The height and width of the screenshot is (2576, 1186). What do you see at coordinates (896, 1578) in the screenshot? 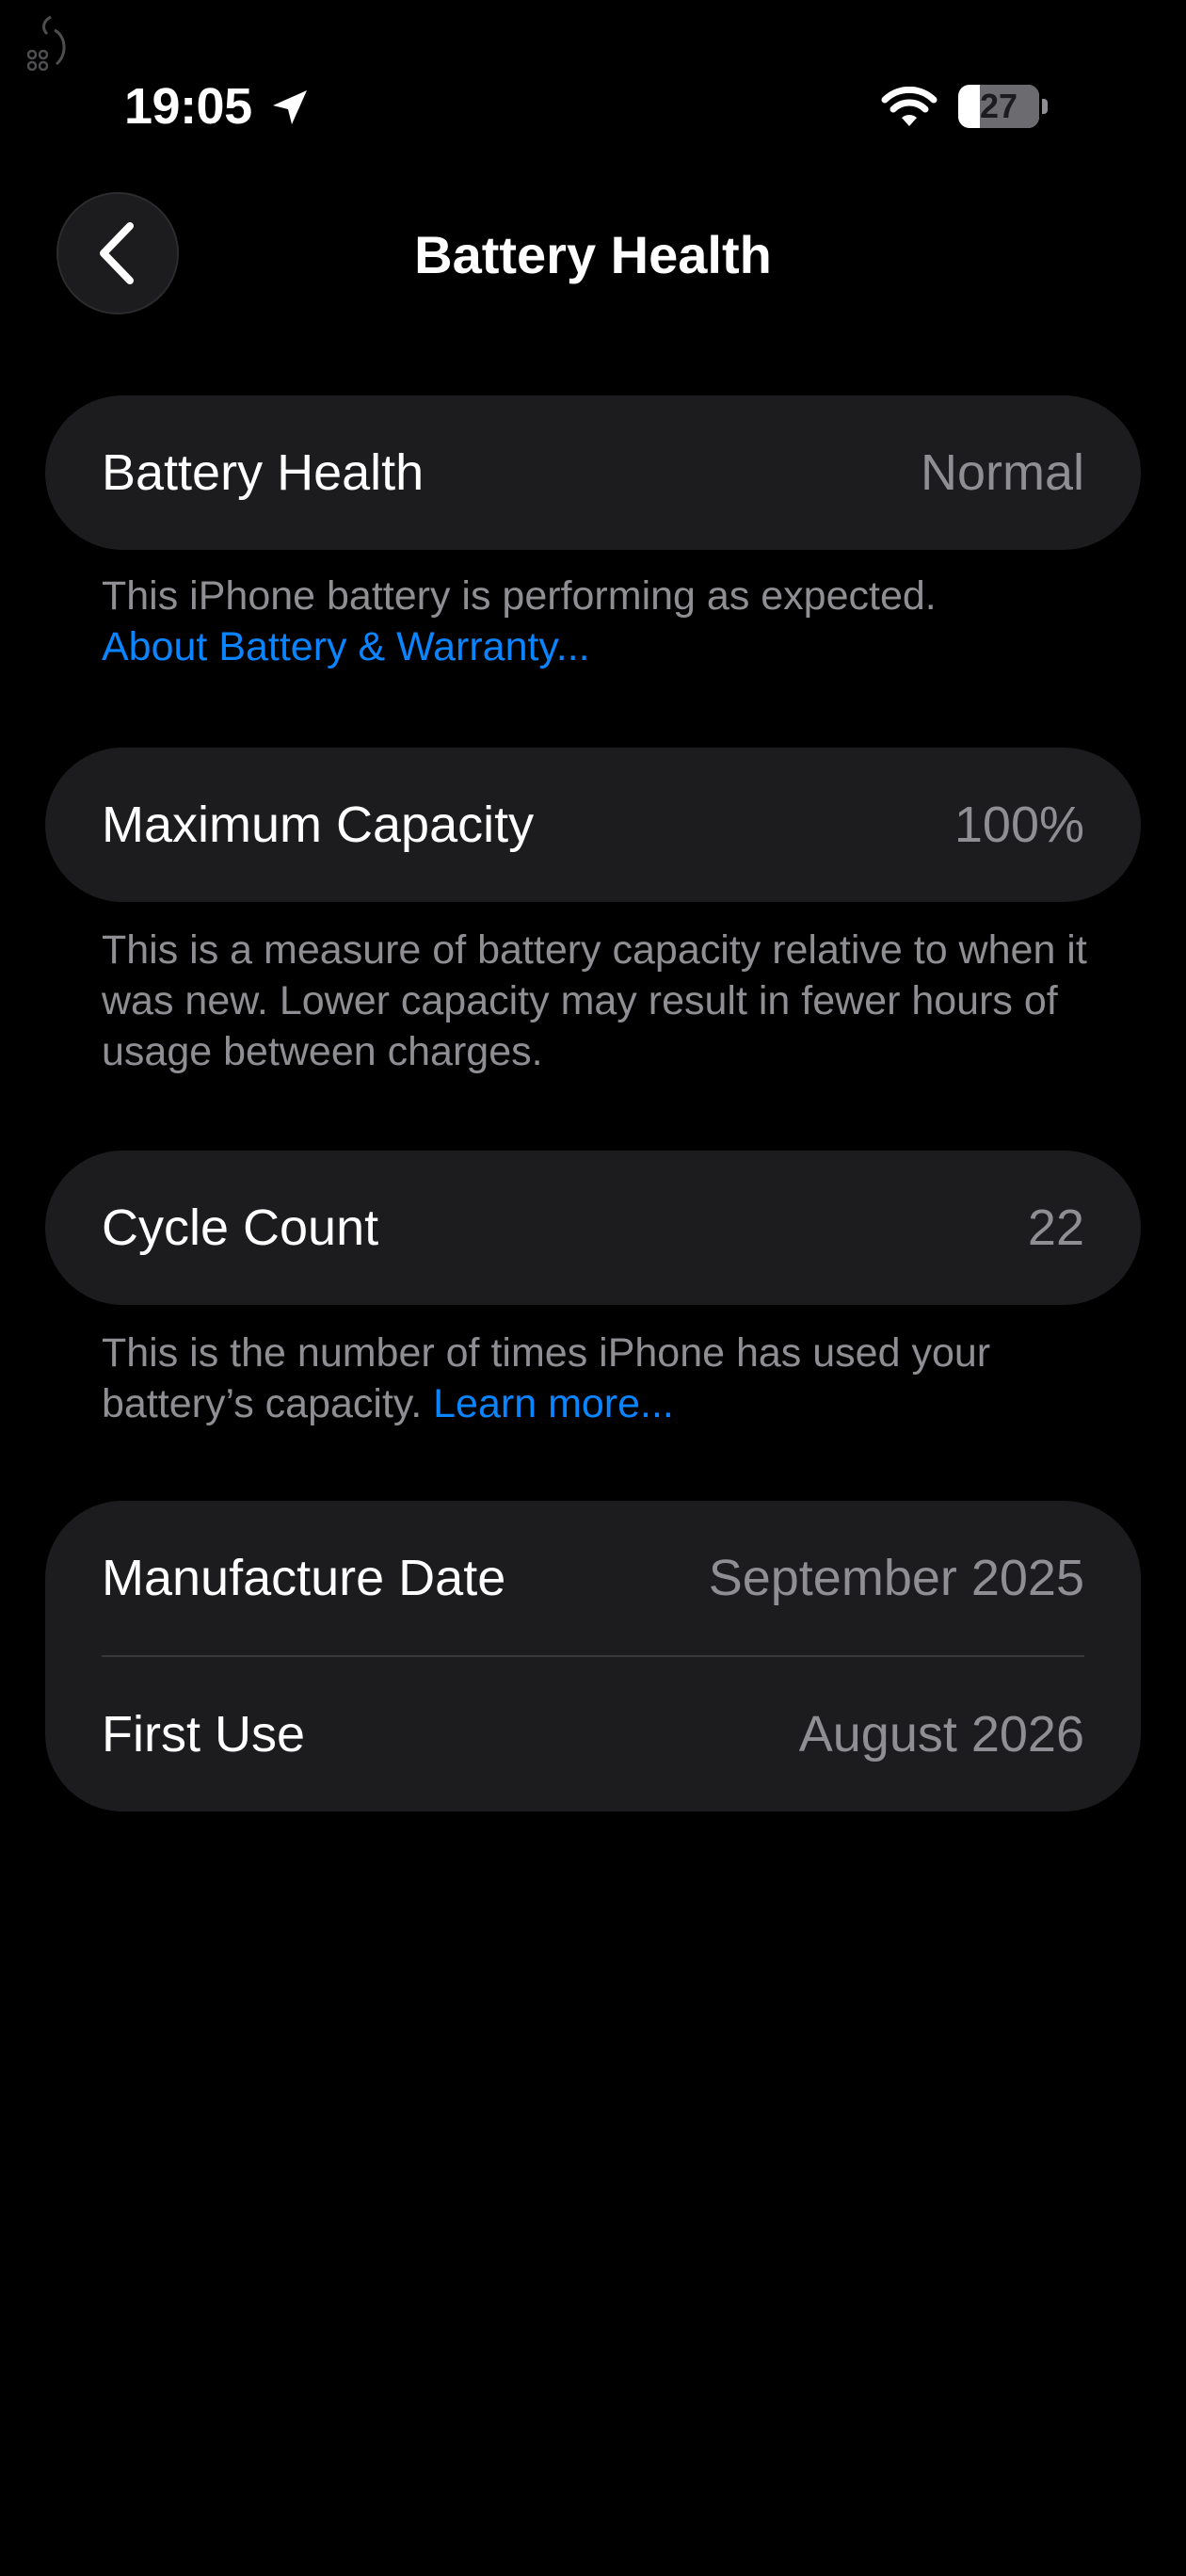
I see `manufacture-date-value: September 2025` at bounding box center [896, 1578].